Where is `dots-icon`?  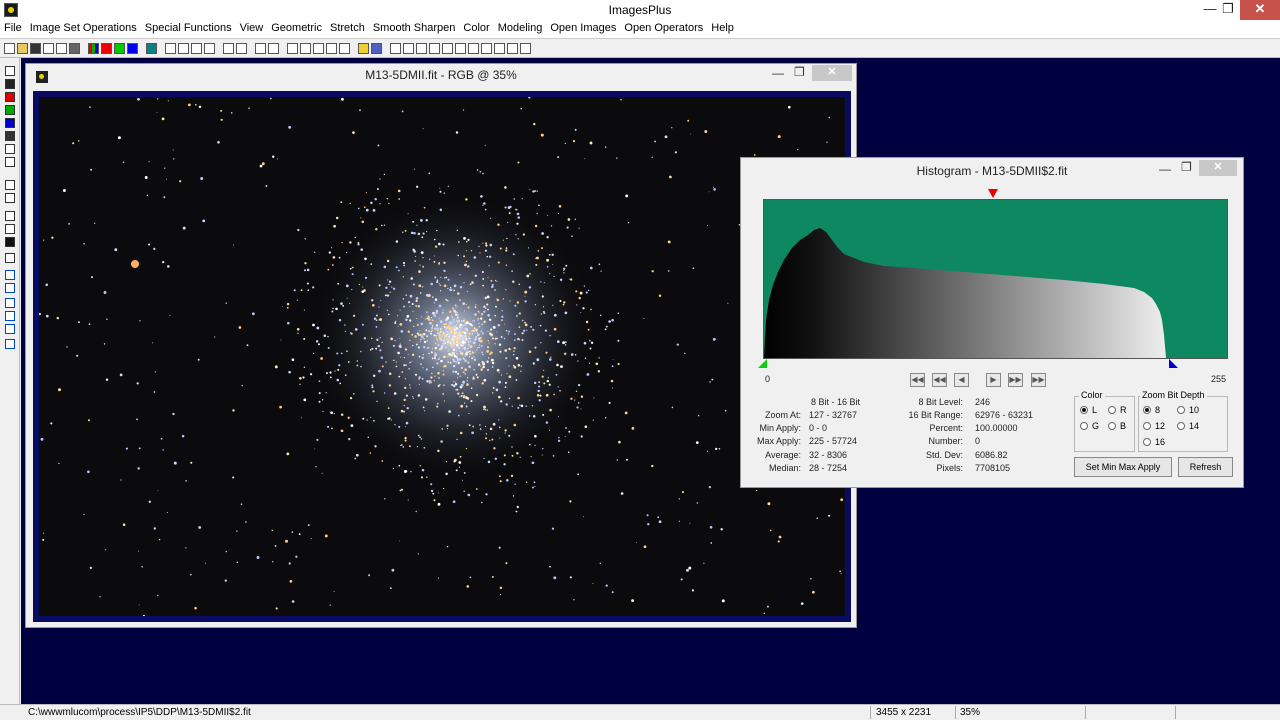
dots-icon is located at coordinates (260, 48).